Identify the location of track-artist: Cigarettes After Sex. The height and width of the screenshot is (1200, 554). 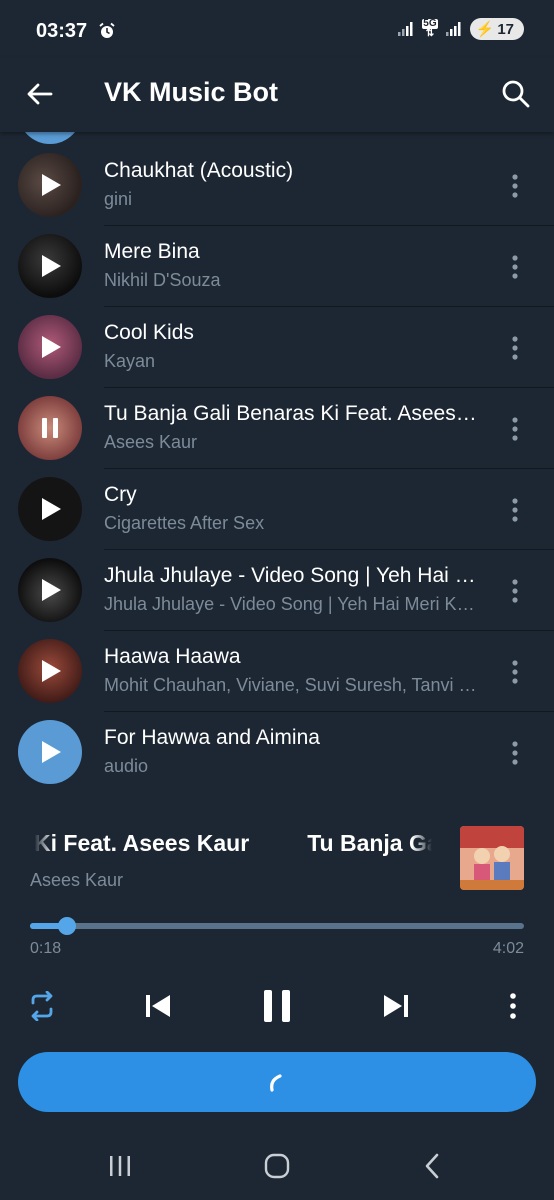
(184, 523).